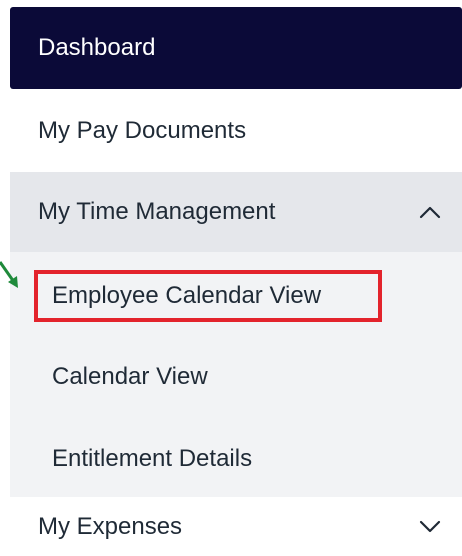 This screenshot has width=462, height=556. What do you see at coordinates (236, 48) in the screenshot?
I see `nav-item-dashboard: Dashboard` at bounding box center [236, 48].